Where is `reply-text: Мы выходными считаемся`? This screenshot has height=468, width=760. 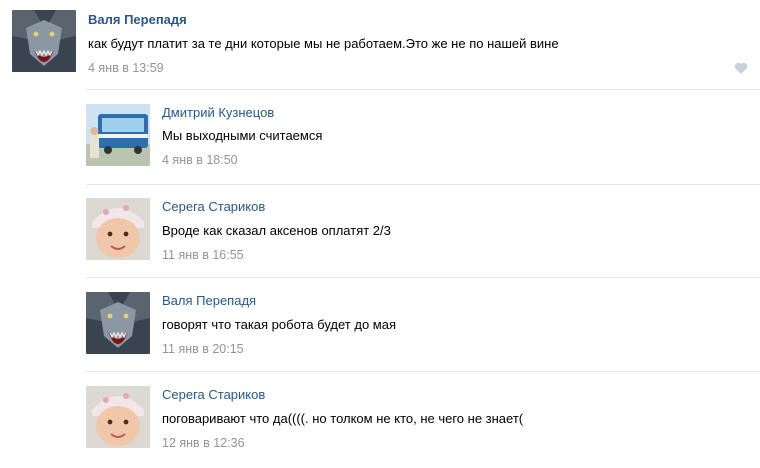
reply-text: Мы выходными считаемся is located at coordinates (242, 135).